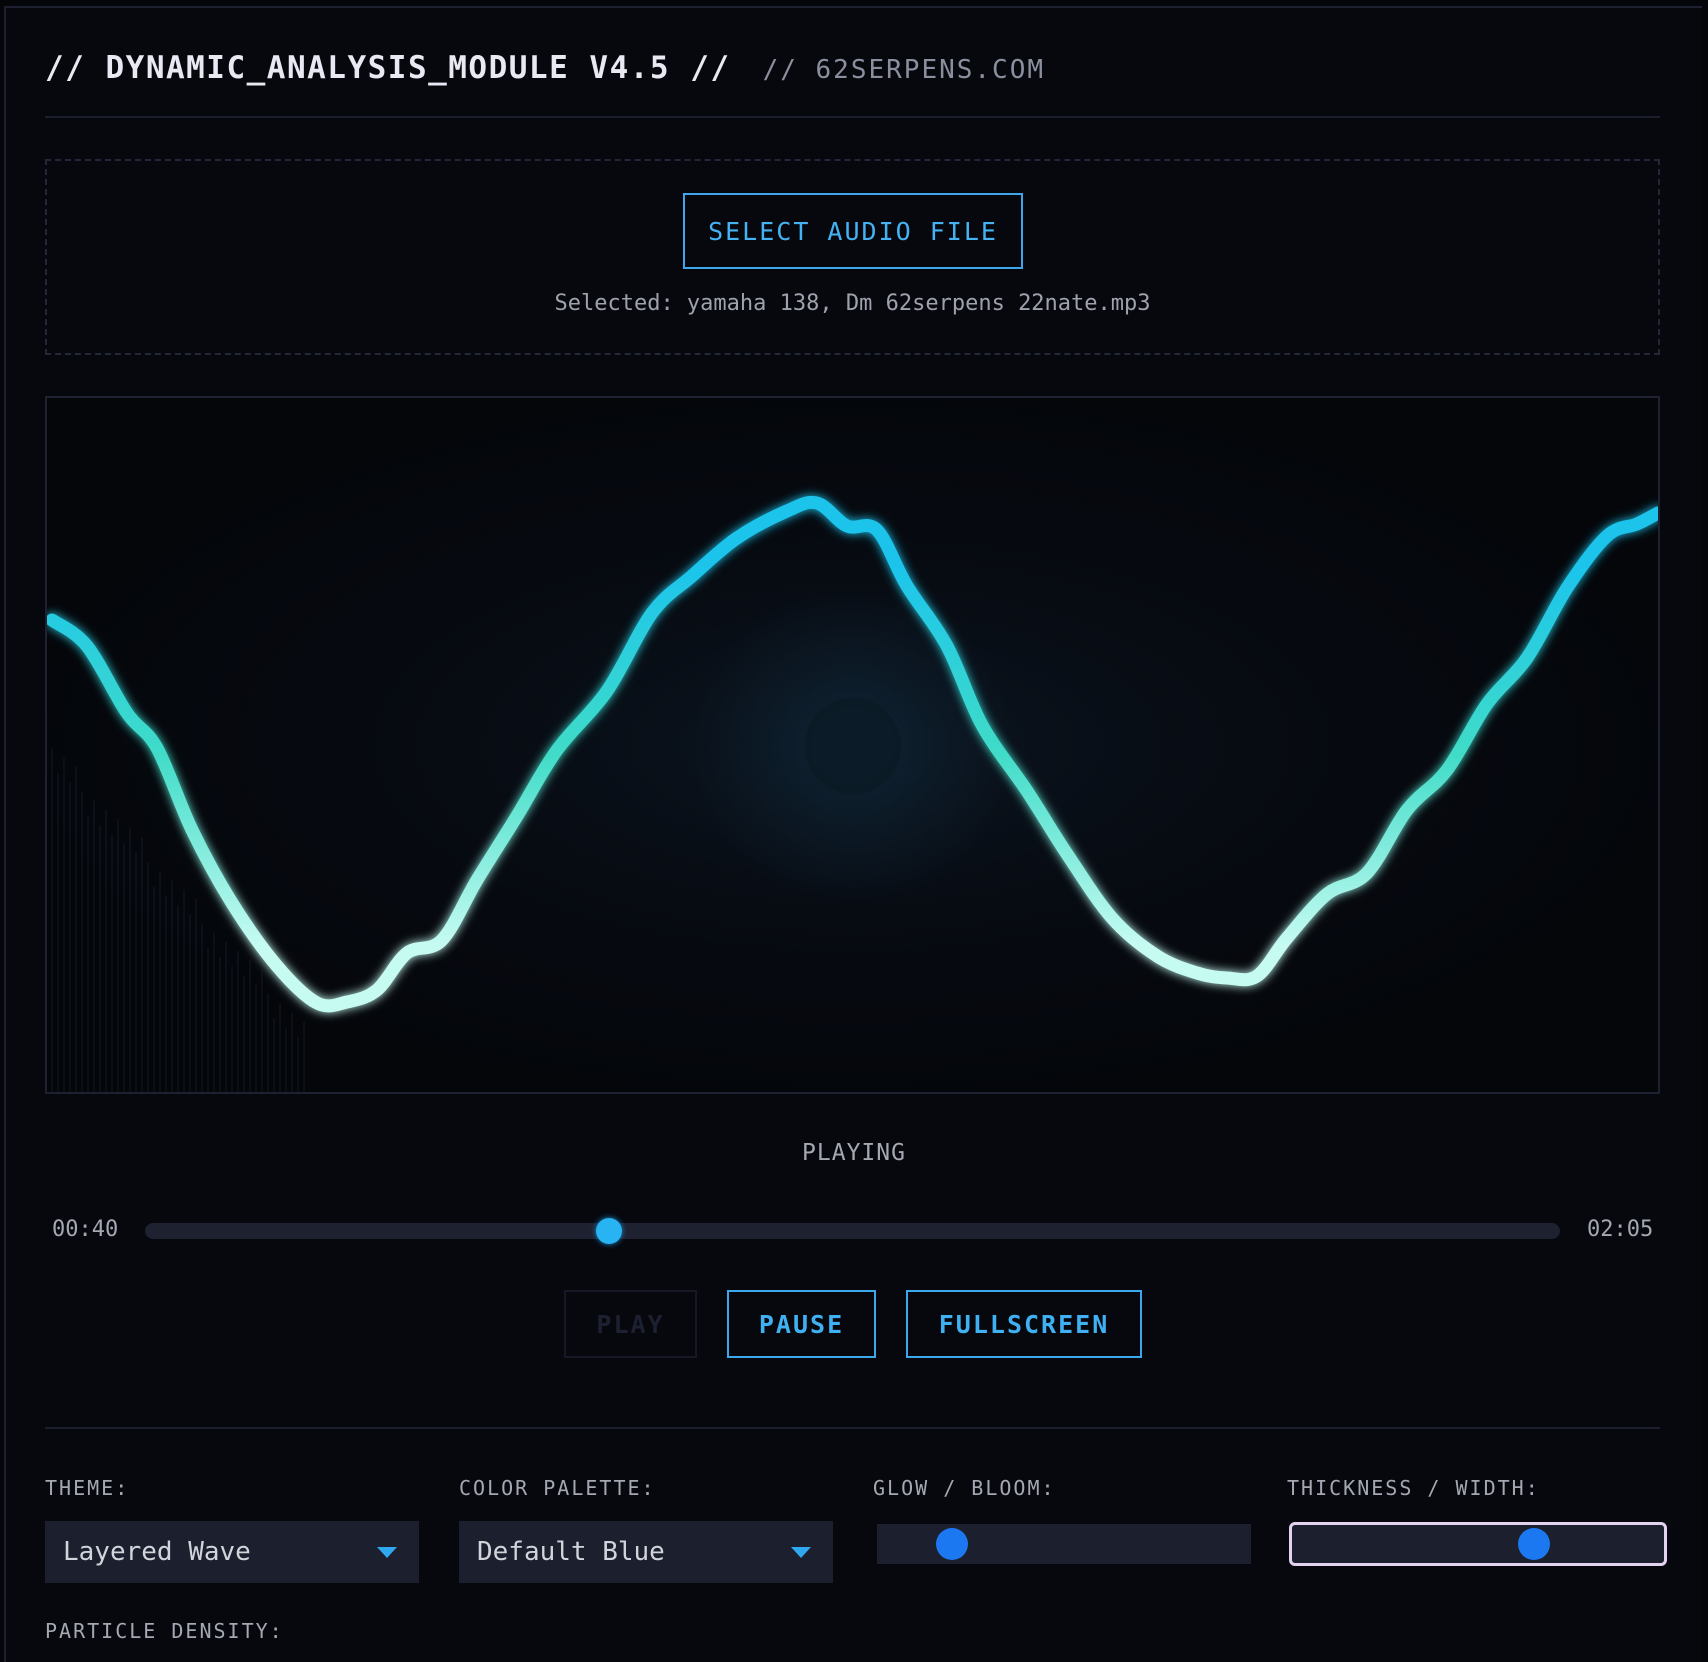  I want to click on controls-divider, so click(852, 1428).